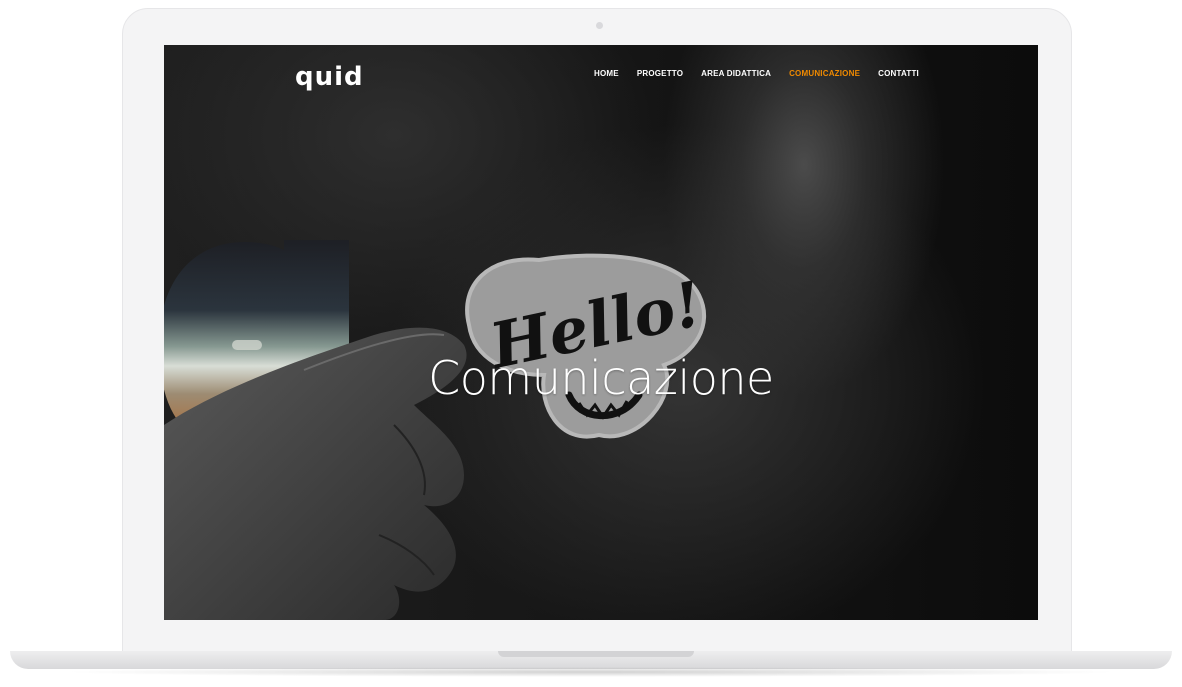 This screenshot has width=1182, height=687. What do you see at coordinates (660, 73) in the screenshot?
I see `nav-progetto: Progetto` at bounding box center [660, 73].